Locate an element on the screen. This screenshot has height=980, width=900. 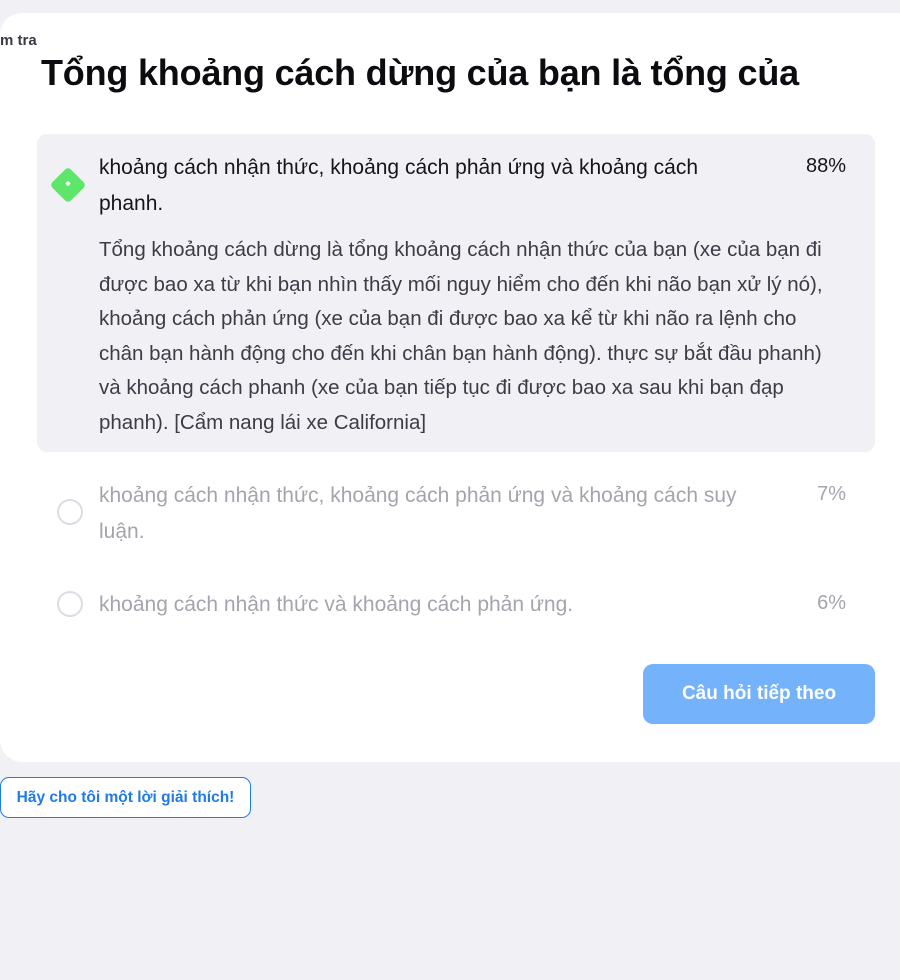
answer-option-2-percent: 7% is located at coordinates (831, 494).